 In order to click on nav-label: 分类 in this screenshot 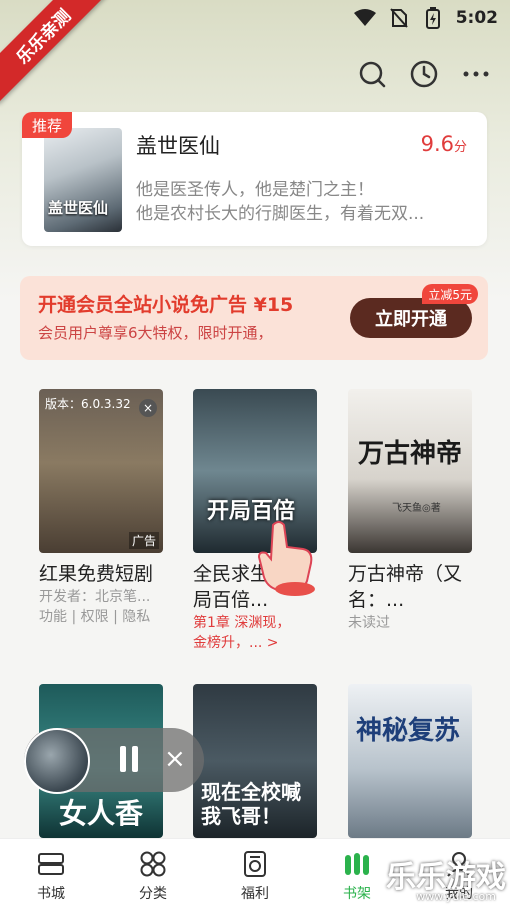, I will do `click(153, 894)`.